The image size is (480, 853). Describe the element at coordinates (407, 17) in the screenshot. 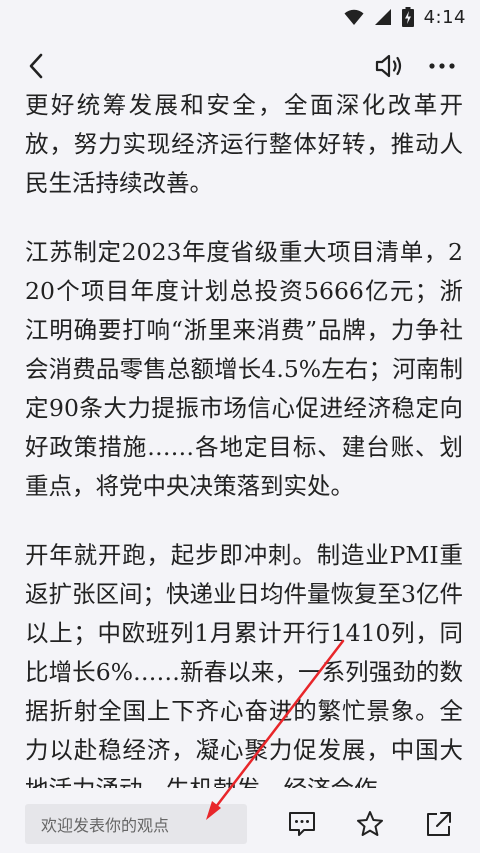

I see `battery-charging-icon` at that location.